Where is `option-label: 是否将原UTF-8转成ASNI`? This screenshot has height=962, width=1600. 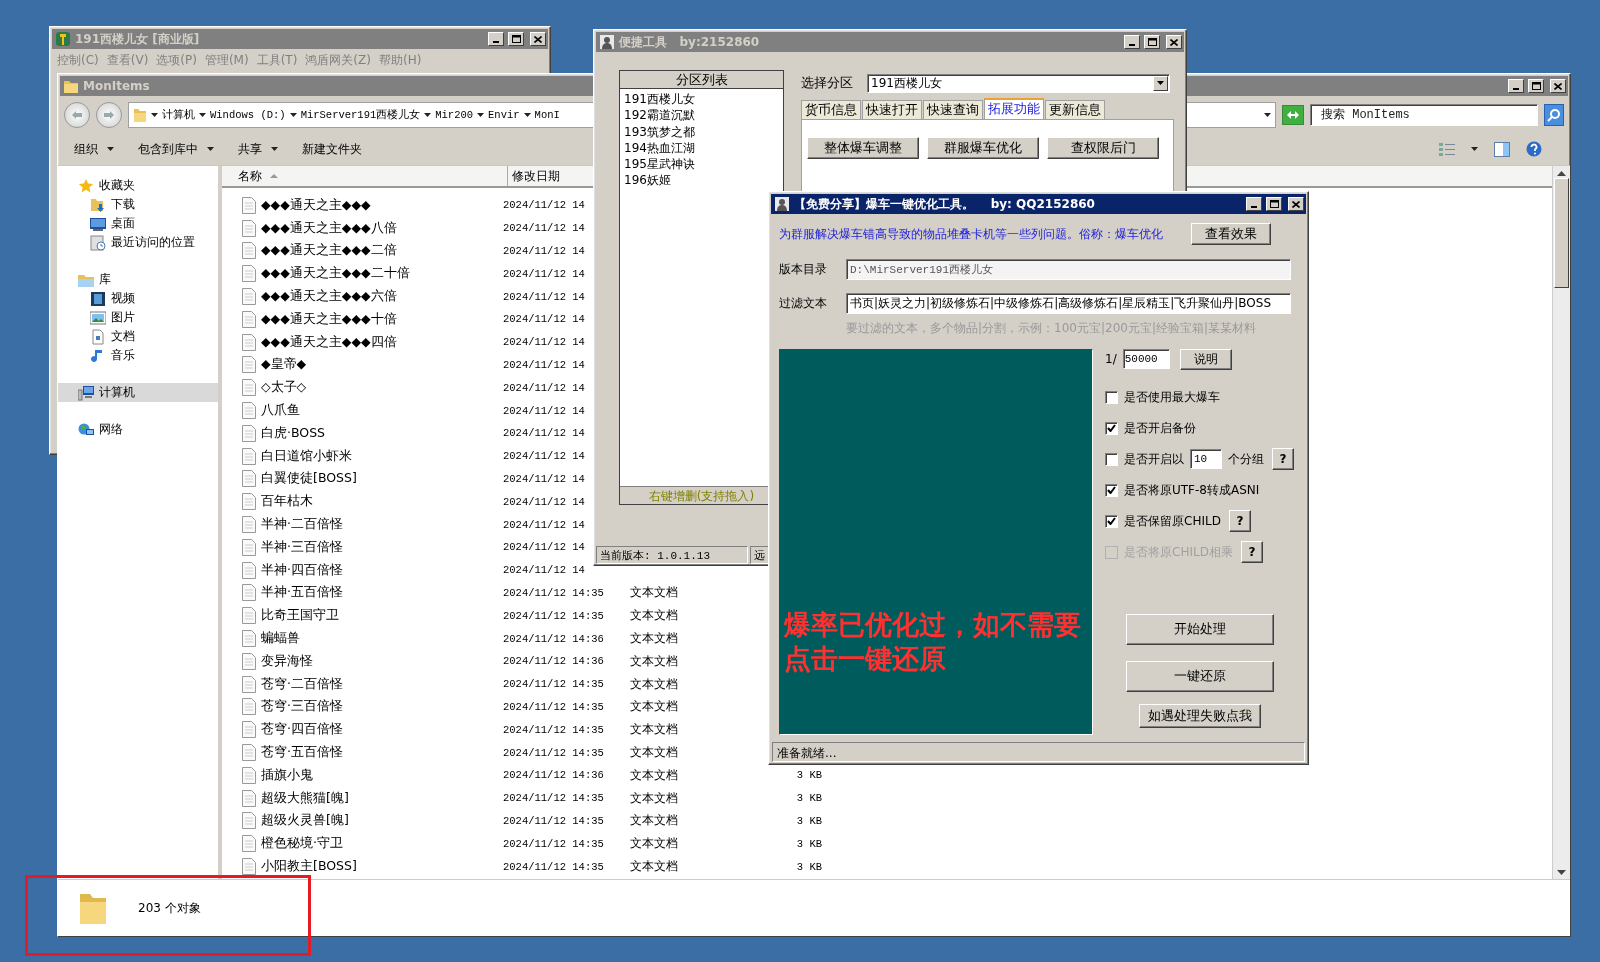
option-label: 是否将原UTF-8转成ASNI is located at coordinates (1192, 490).